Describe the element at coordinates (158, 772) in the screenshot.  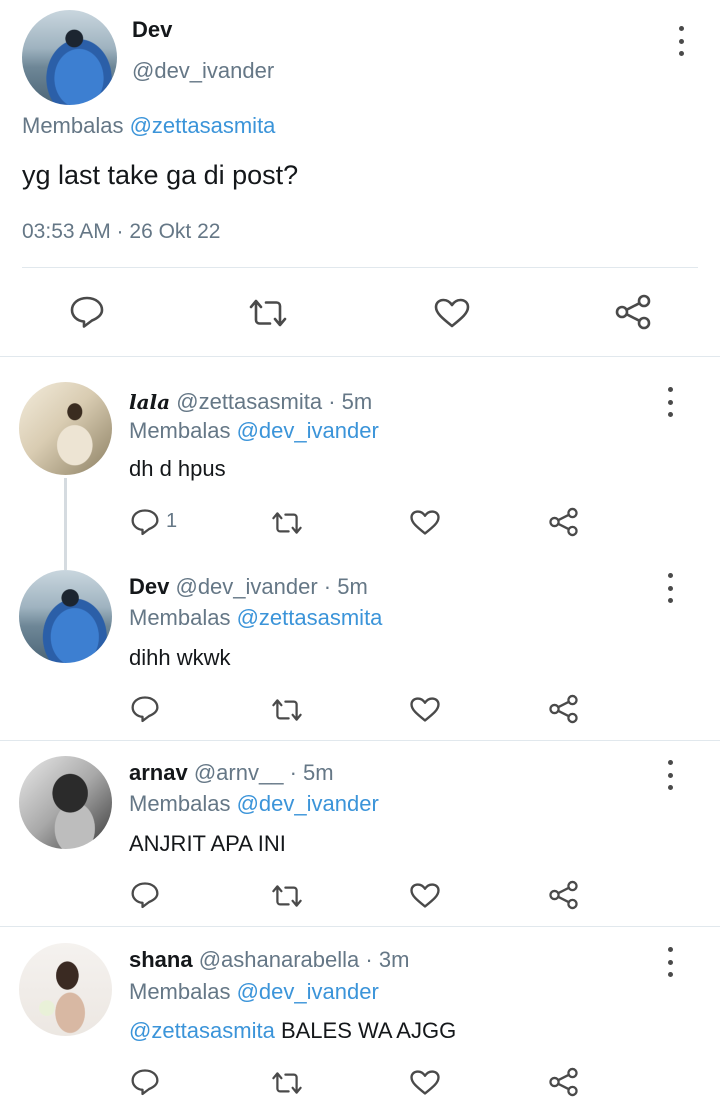
I see `author-name: arnav` at that location.